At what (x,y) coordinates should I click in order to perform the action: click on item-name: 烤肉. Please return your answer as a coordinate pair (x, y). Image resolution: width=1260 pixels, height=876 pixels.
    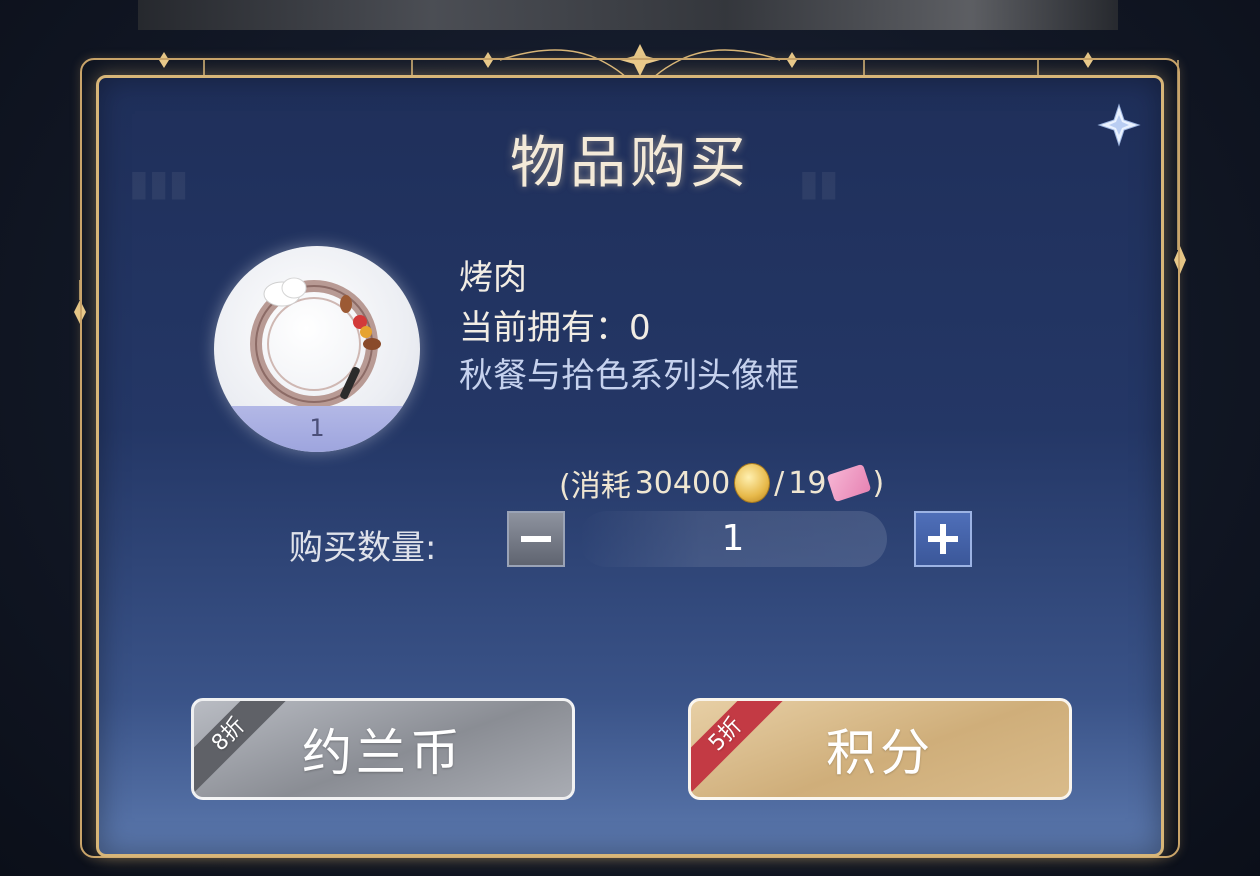
    Looking at the image, I should click on (493, 278).